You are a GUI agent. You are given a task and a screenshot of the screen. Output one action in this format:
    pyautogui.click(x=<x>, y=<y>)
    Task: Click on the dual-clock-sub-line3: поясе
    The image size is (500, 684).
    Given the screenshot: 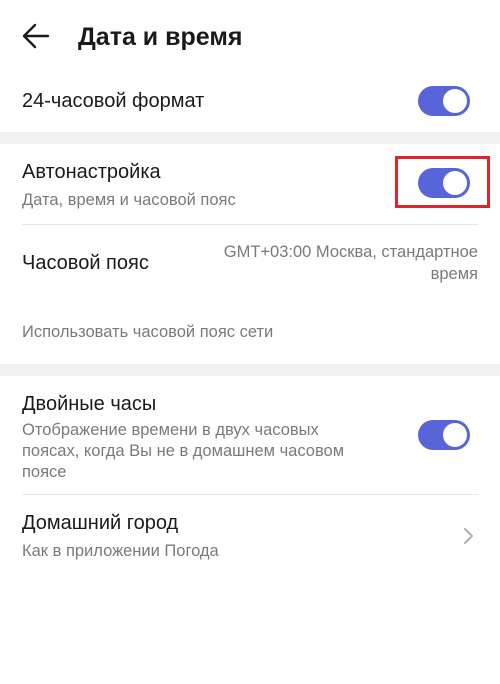 What is the action you would take?
    pyautogui.click(x=44, y=472)
    